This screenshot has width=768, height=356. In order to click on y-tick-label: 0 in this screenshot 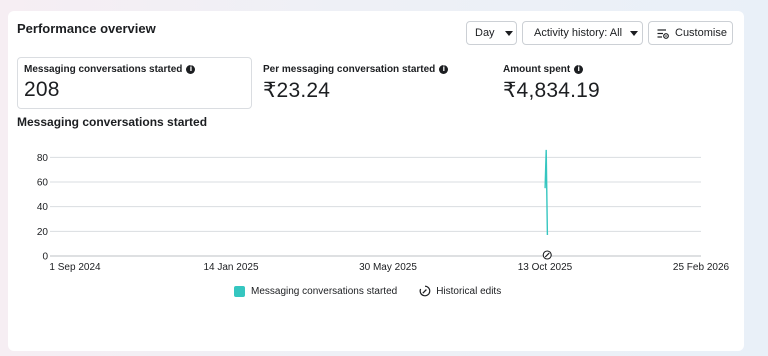, I will do `click(45, 257)`.